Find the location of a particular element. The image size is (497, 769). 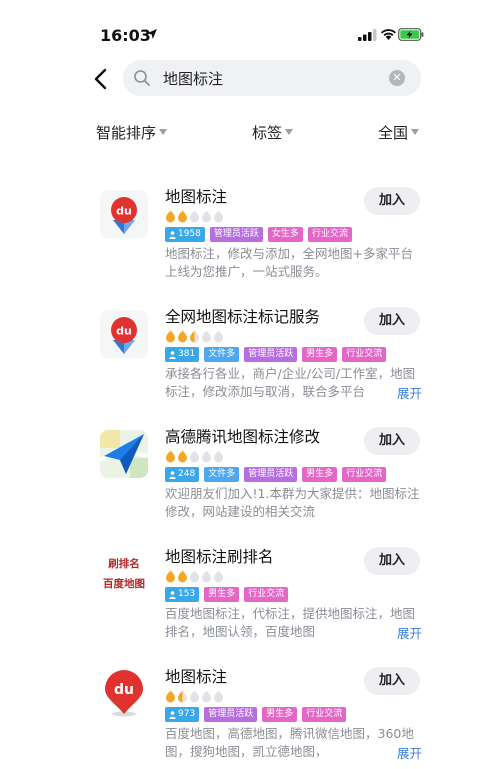

group-avatar is located at coordinates (124, 454).